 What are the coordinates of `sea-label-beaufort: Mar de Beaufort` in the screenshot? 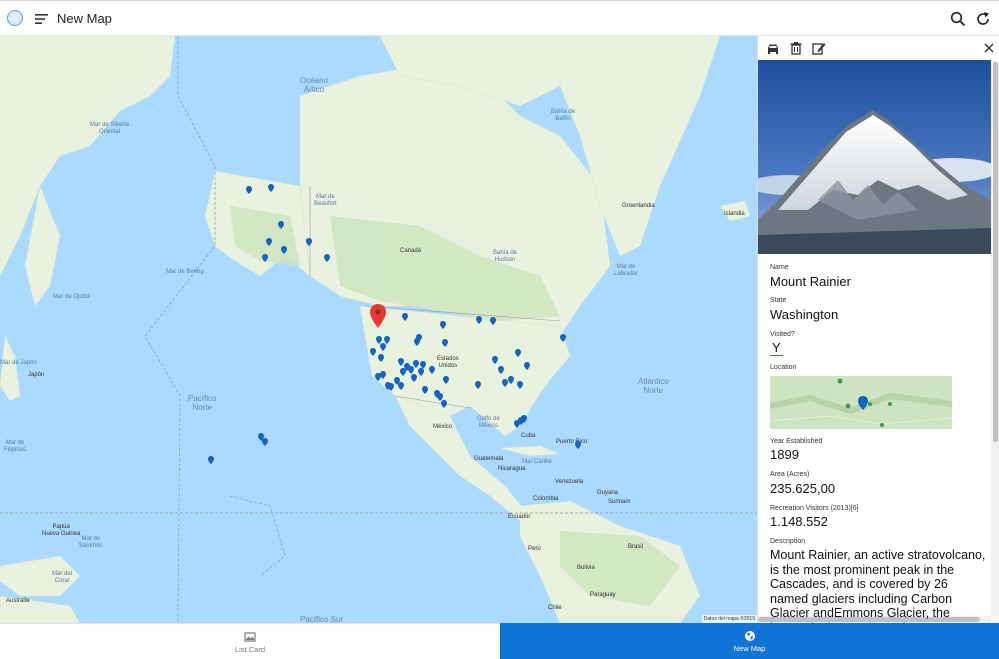 It's located at (325, 200).